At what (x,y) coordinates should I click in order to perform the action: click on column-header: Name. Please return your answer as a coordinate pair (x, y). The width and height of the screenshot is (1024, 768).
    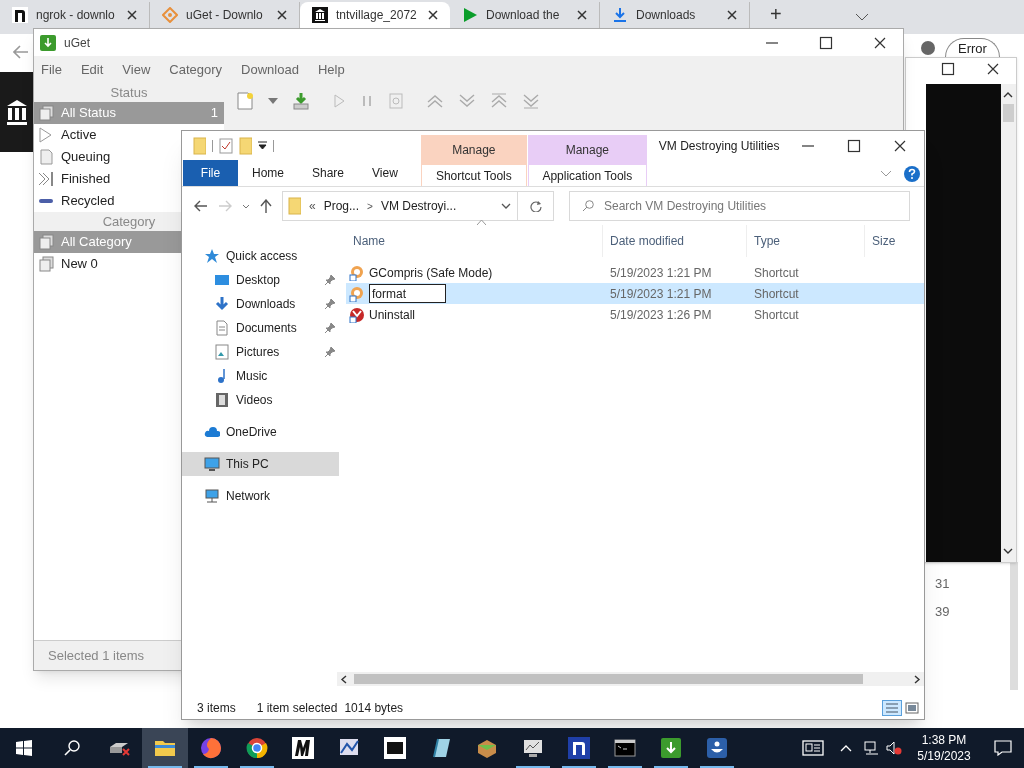
    Looking at the image, I should click on (474, 241).